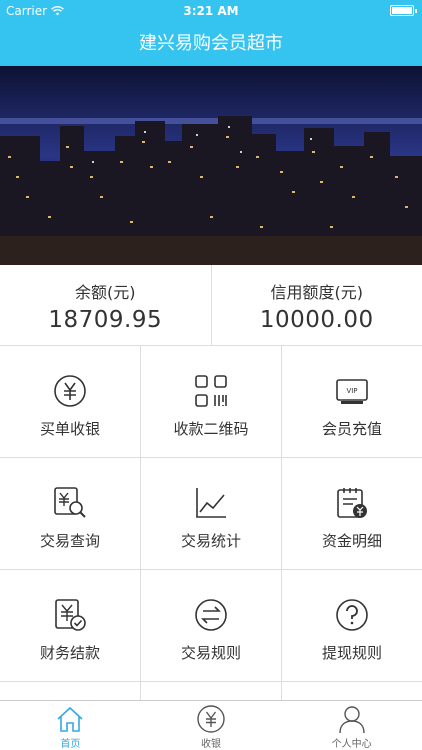 The image size is (422, 750). Describe the element at coordinates (211, 391) in the screenshot. I see `qr-code-icon` at that location.